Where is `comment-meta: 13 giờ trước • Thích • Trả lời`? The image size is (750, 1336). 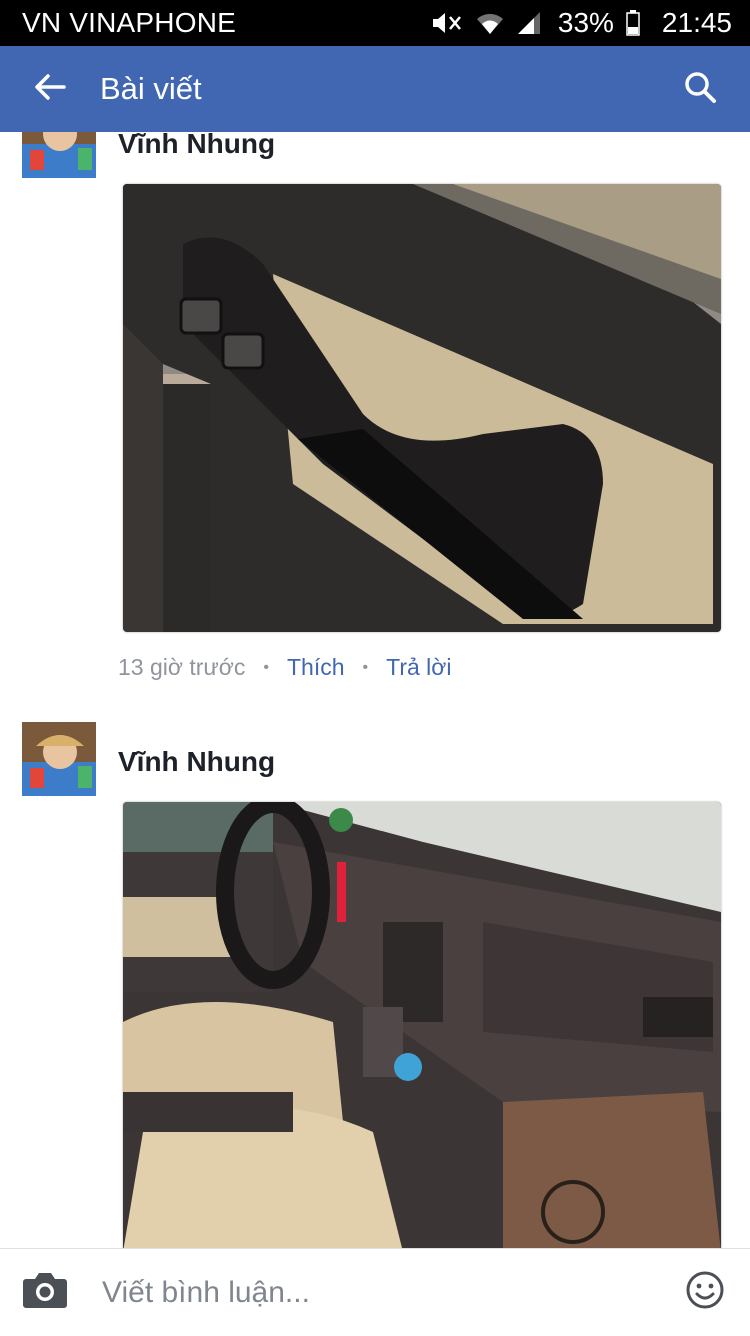 comment-meta: 13 giờ trước • Thích • Trả lời is located at coordinates (284, 667).